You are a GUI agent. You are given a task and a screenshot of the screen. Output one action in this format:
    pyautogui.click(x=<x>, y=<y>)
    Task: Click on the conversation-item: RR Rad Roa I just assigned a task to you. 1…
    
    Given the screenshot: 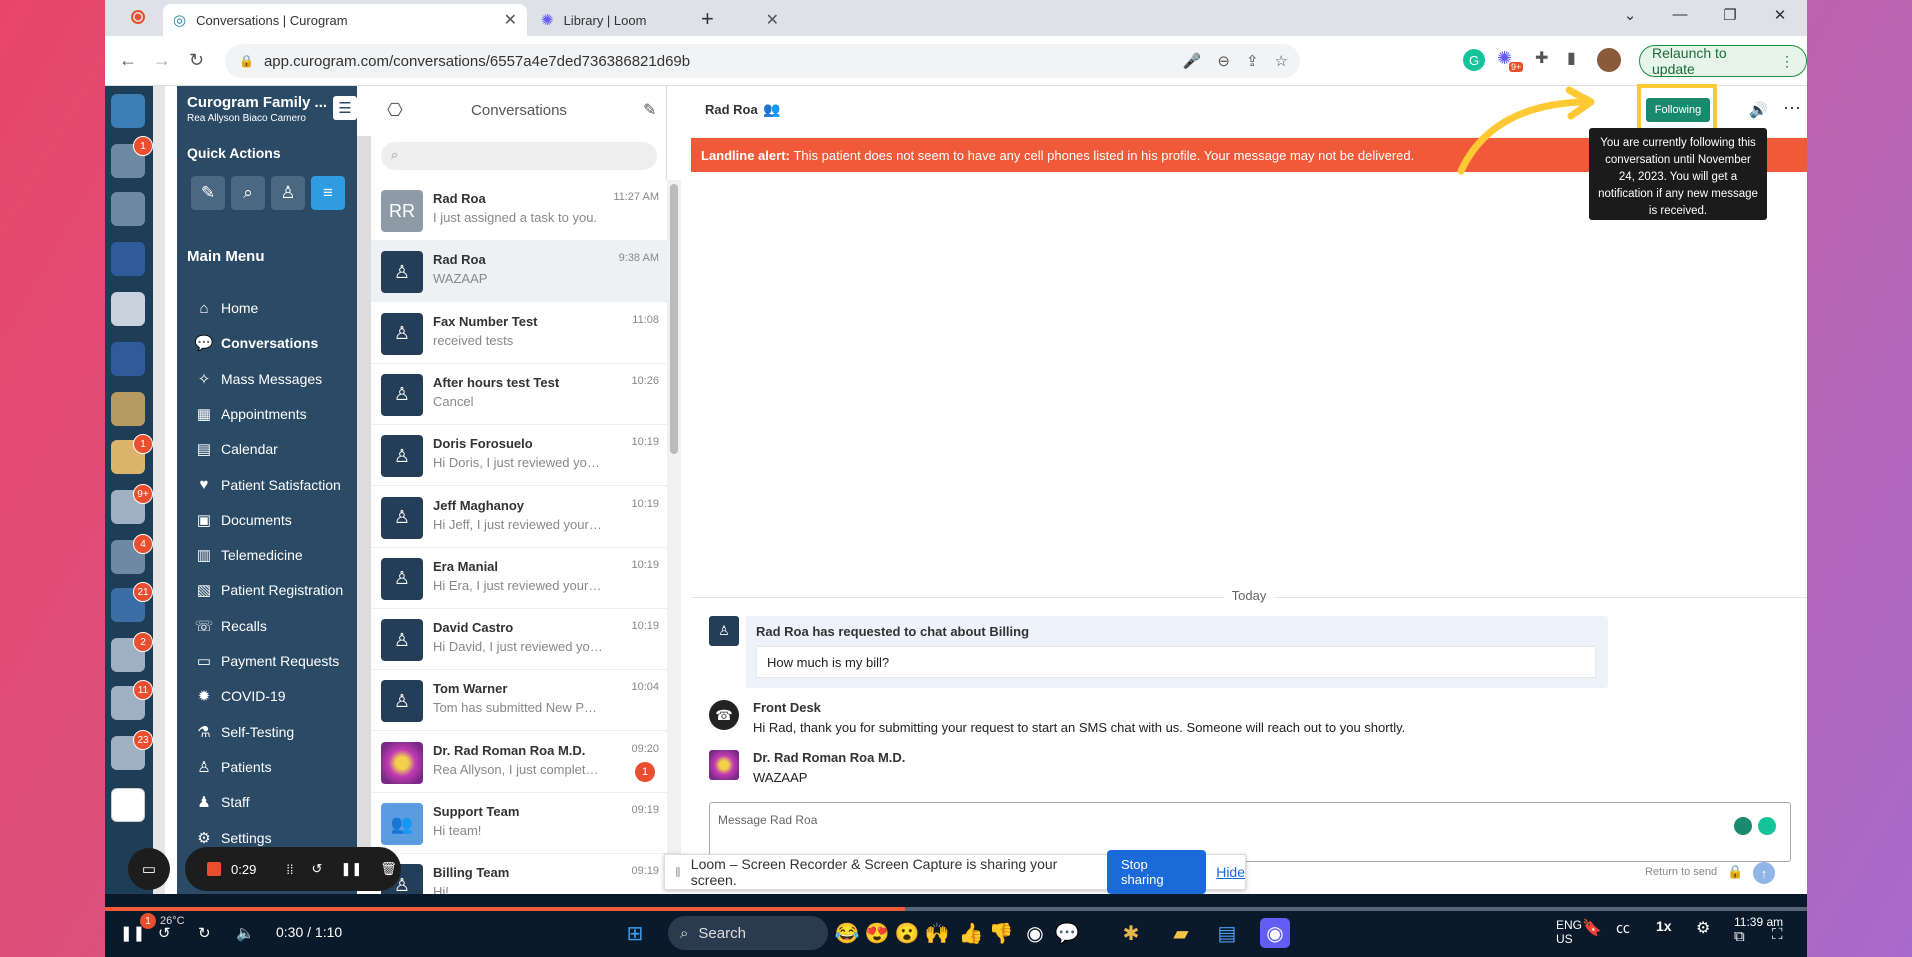 What is the action you would take?
    pyautogui.click(x=519, y=210)
    